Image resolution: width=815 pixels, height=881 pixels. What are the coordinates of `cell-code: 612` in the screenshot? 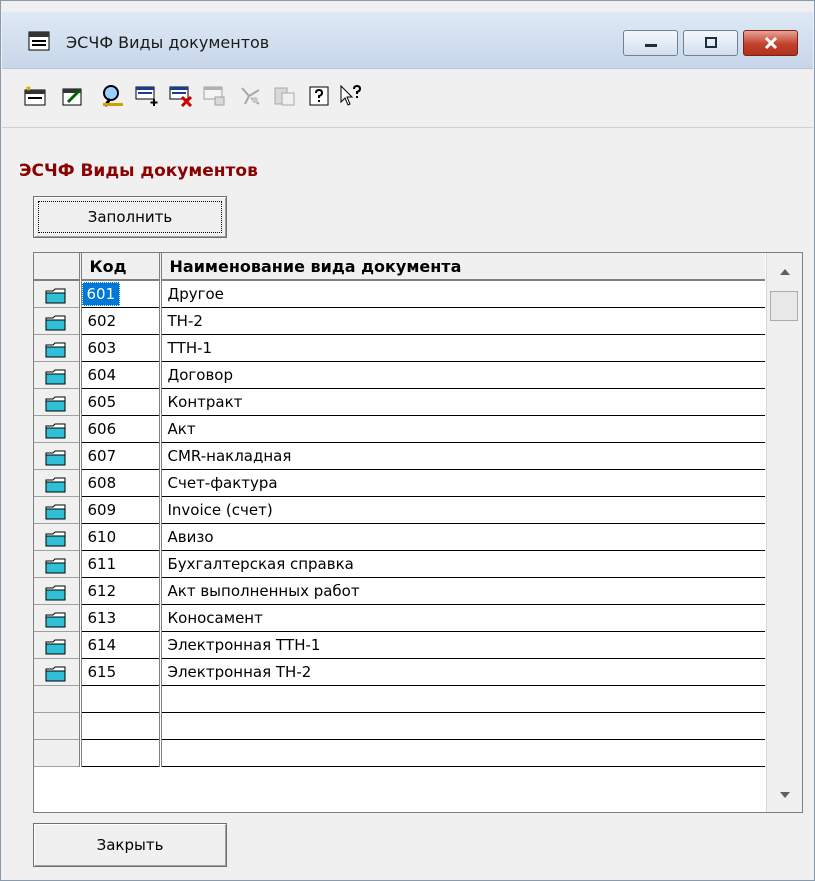 It's located at (121, 591).